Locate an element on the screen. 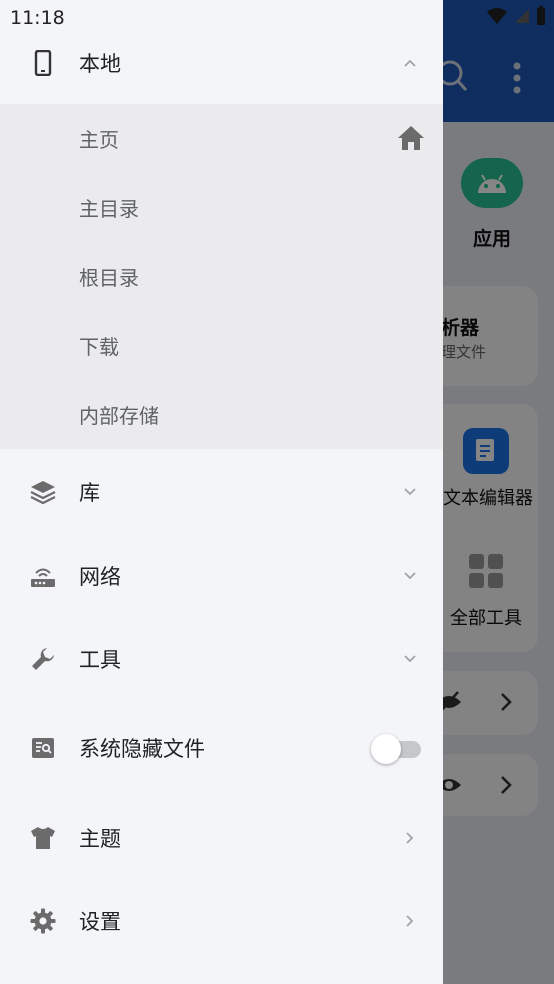 The width and height of the screenshot is (554, 984). wrench-icon is located at coordinates (43, 659).